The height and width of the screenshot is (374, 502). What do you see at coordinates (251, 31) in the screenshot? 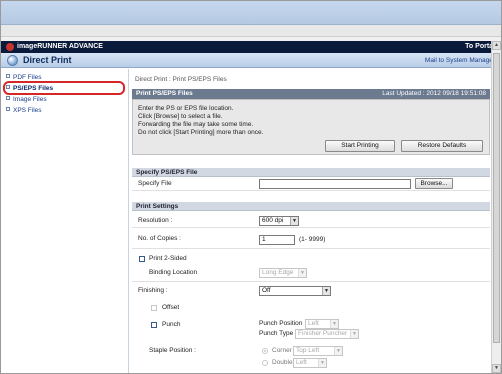
I see `browser-toolbar` at bounding box center [251, 31].